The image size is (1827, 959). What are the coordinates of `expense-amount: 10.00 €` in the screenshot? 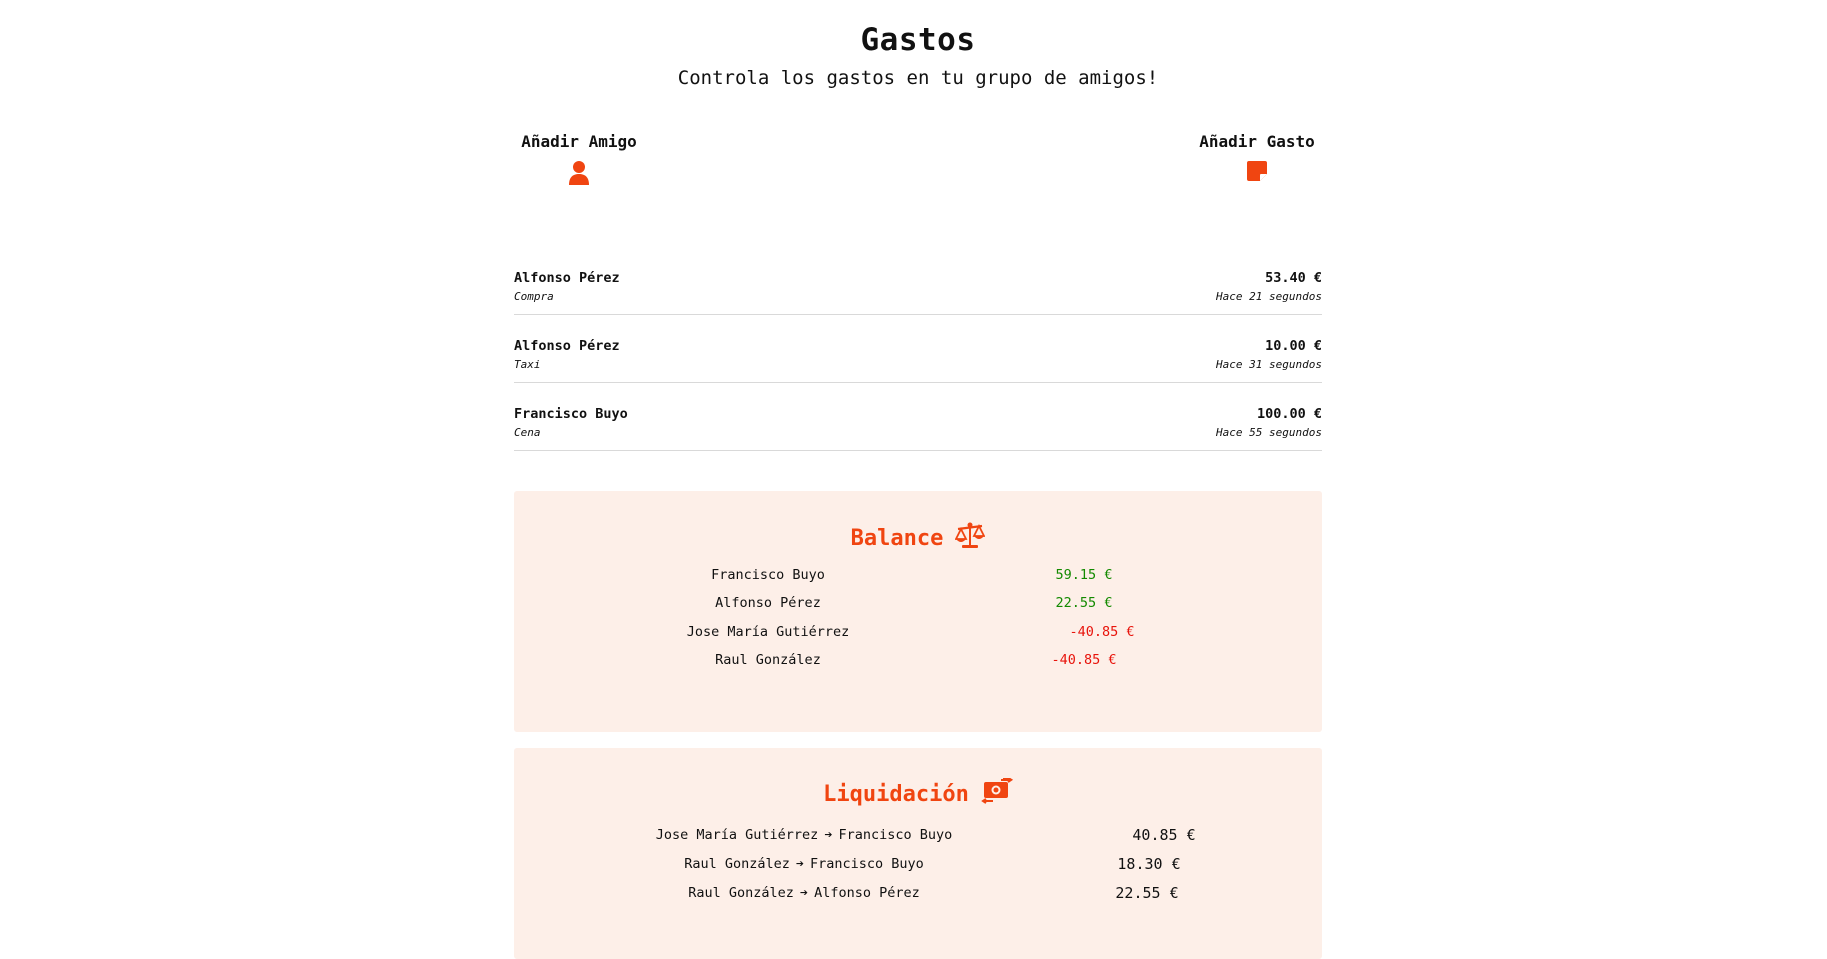 It's located at (1293, 346).